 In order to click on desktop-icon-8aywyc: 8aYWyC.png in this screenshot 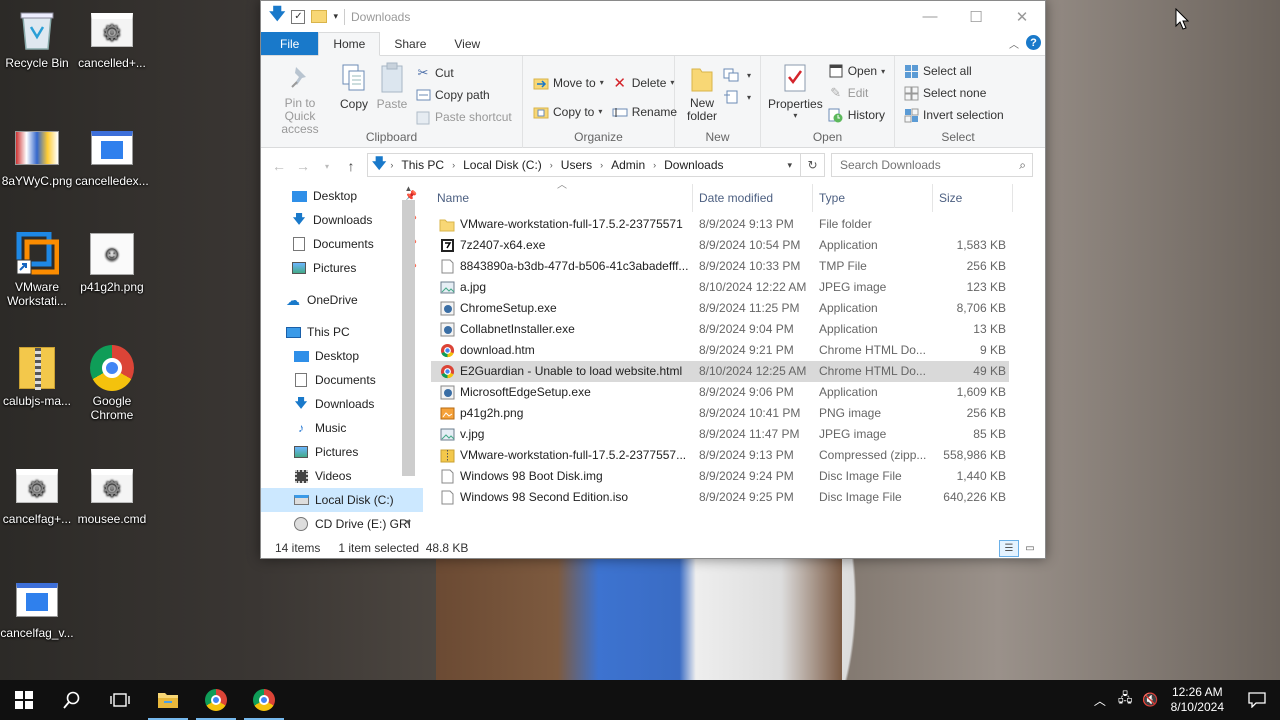, I will do `click(38, 157)`.